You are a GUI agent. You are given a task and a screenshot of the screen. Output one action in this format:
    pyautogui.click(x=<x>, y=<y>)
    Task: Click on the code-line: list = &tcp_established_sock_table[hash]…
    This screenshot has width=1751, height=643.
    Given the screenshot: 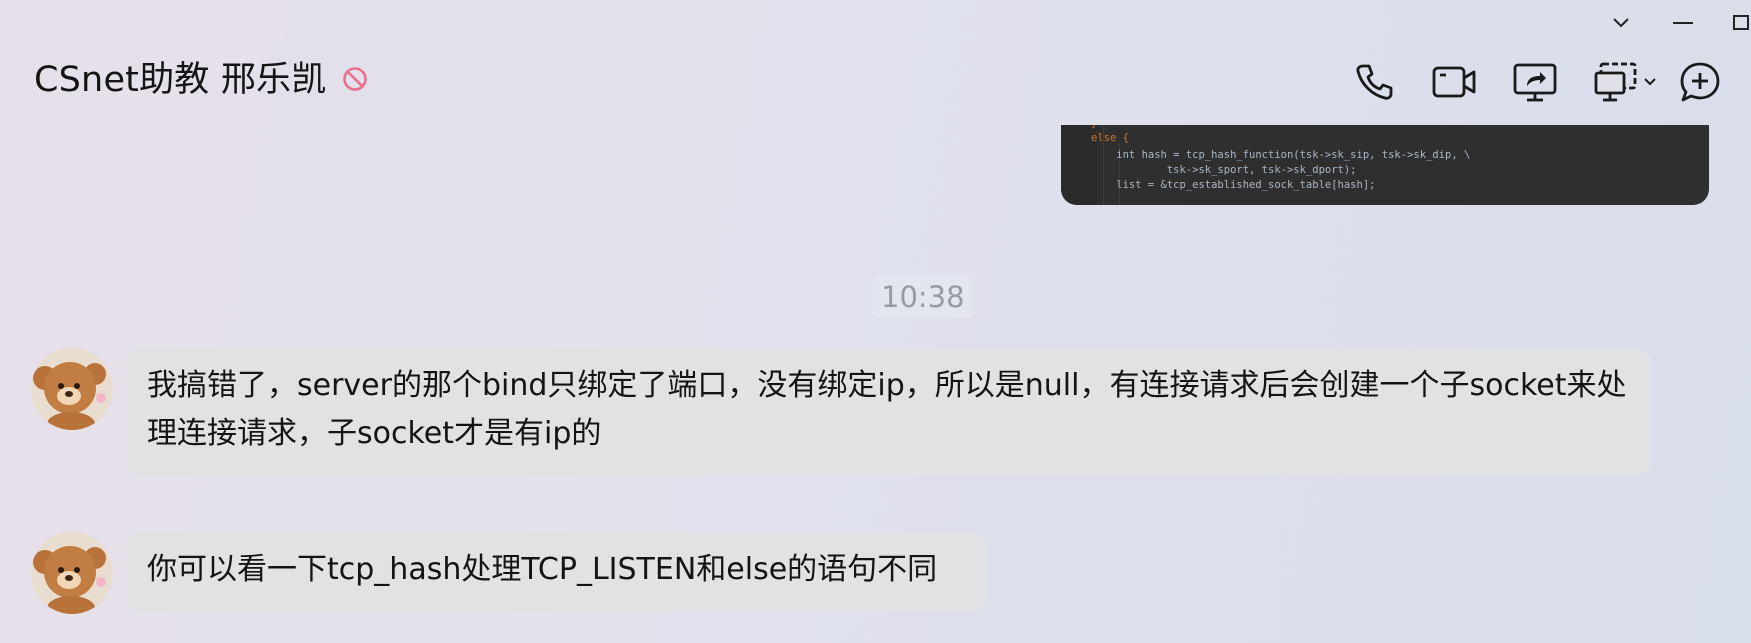 What is the action you would take?
    pyautogui.click(x=1233, y=185)
    